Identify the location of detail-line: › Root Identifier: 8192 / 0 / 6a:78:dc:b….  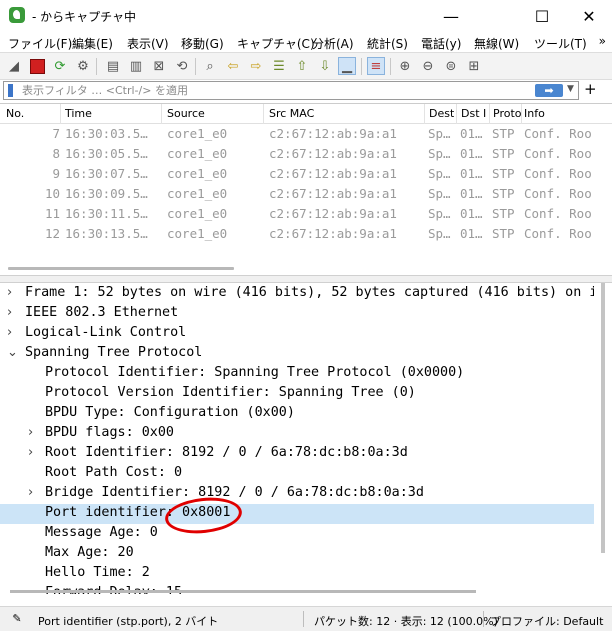
(297, 454).